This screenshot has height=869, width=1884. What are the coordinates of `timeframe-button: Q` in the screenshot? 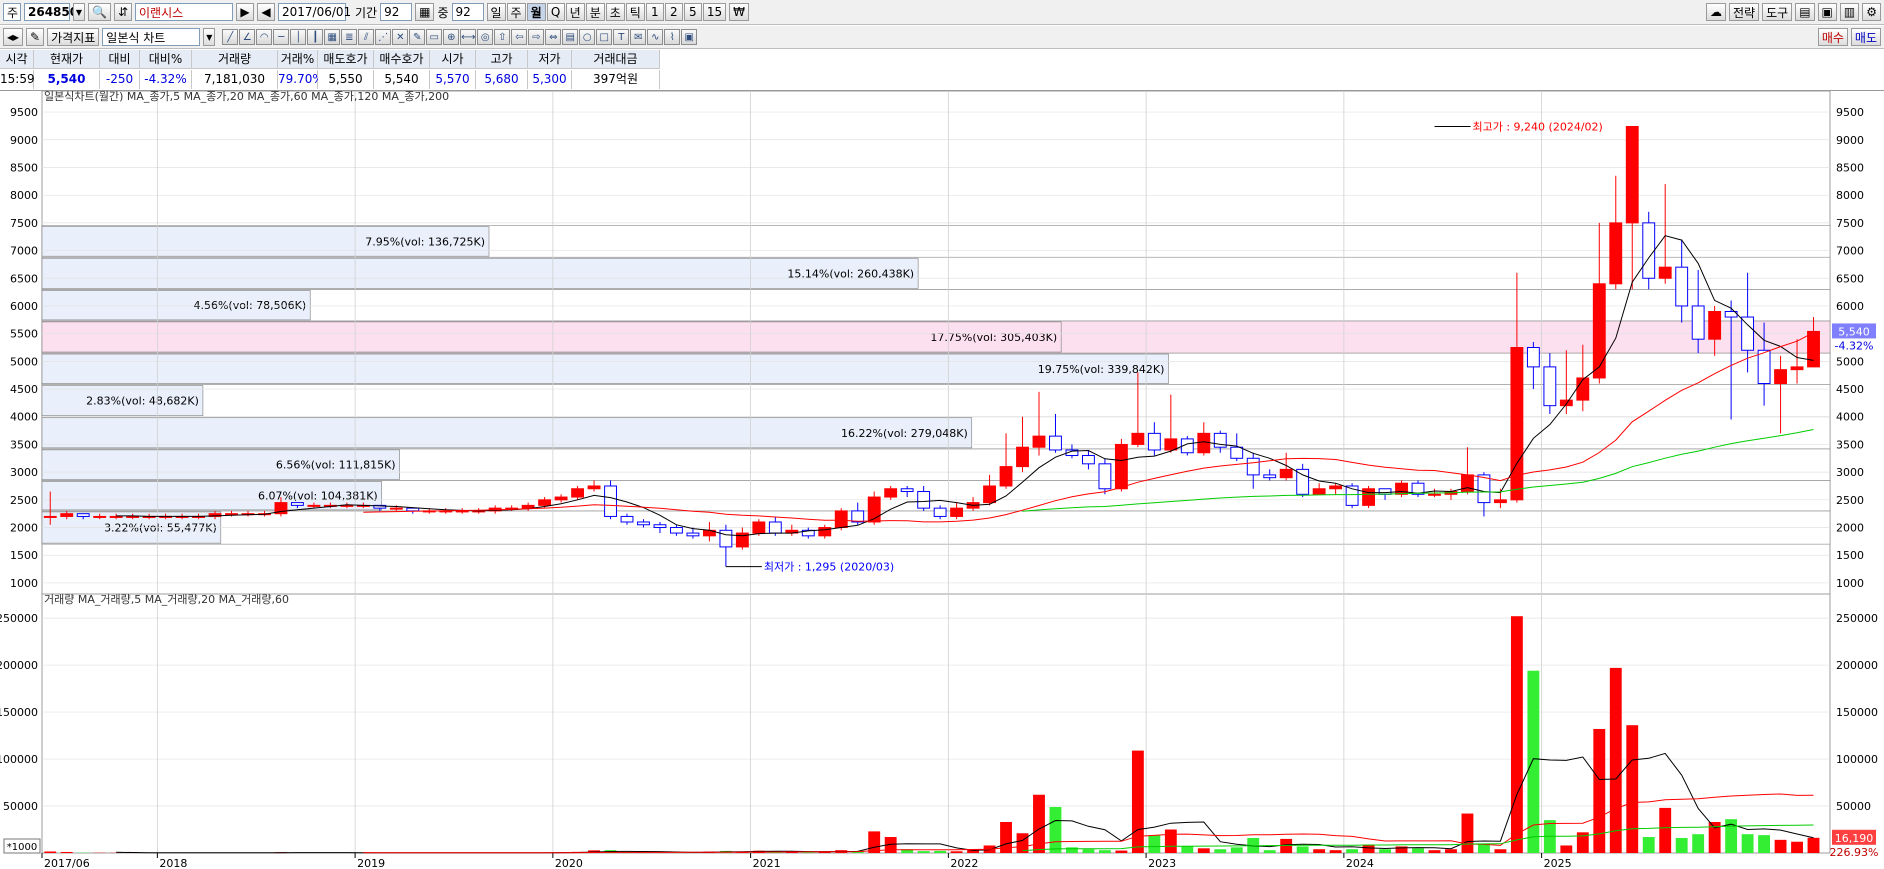 It's located at (555, 12).